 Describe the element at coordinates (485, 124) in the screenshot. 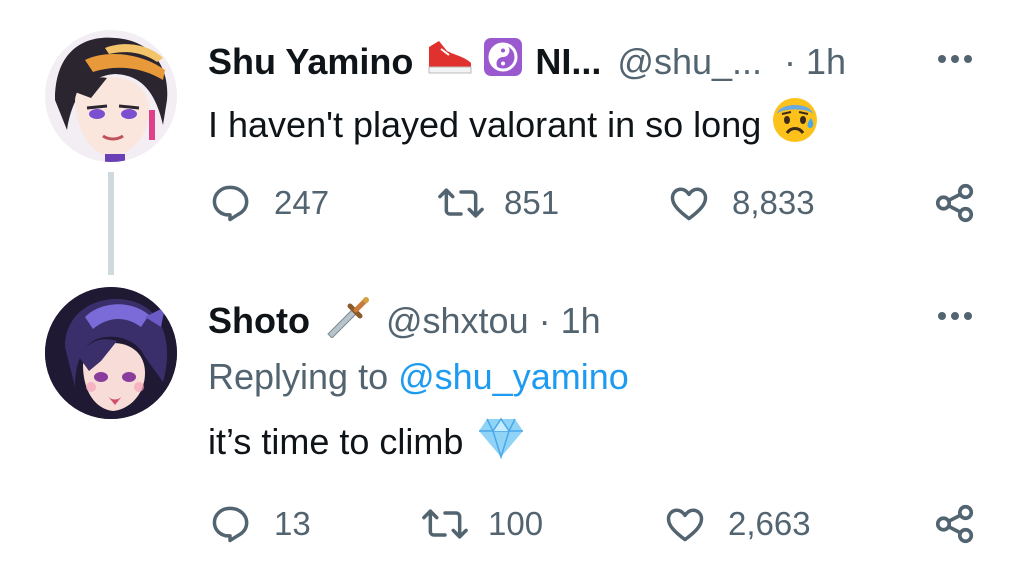

I see `tweet-text-content: I haven't played valorant in so long` at that location.